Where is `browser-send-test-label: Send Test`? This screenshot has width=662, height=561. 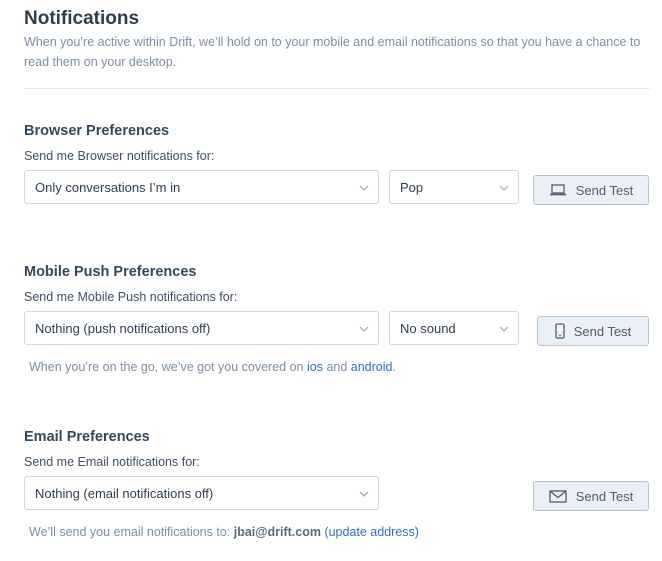 browser-send-test-label: Send Test is located at coordinates (604, 190).